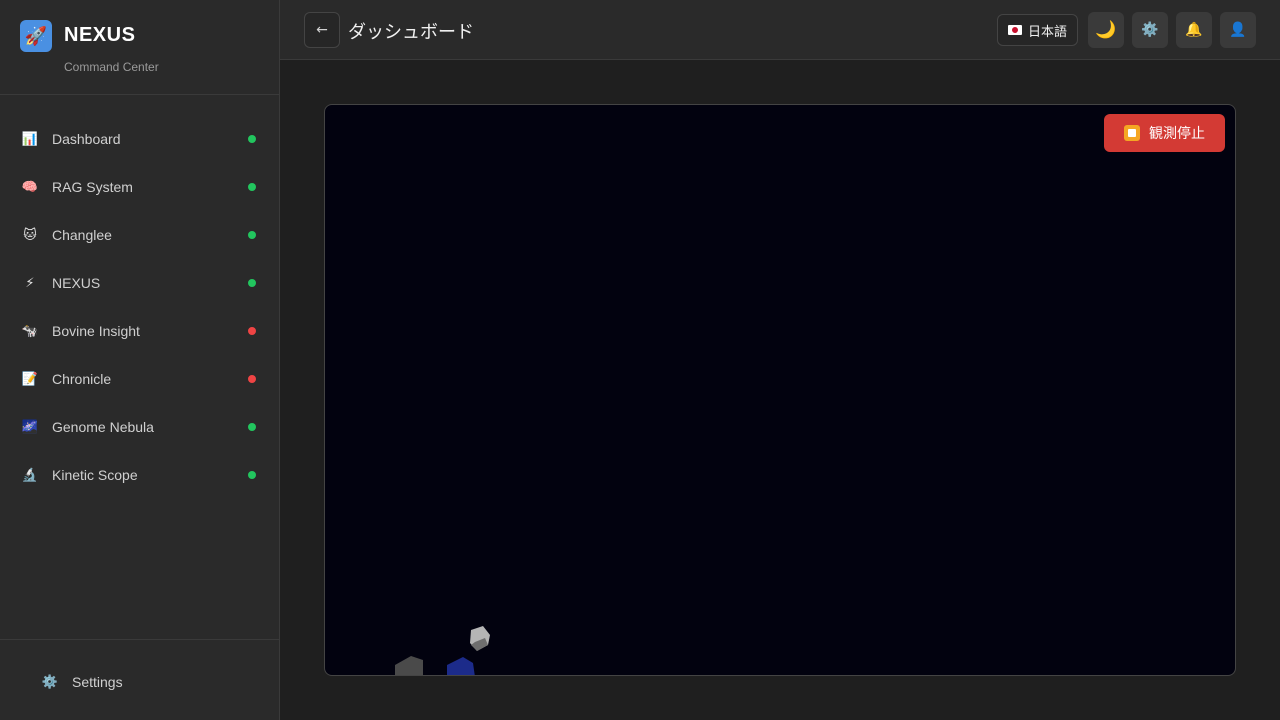 Image resolution: width=1280 pixels, height=720 pixels. I want to click on sidebar-item-changlee: 🐱 Changlee, so click(139, 235).